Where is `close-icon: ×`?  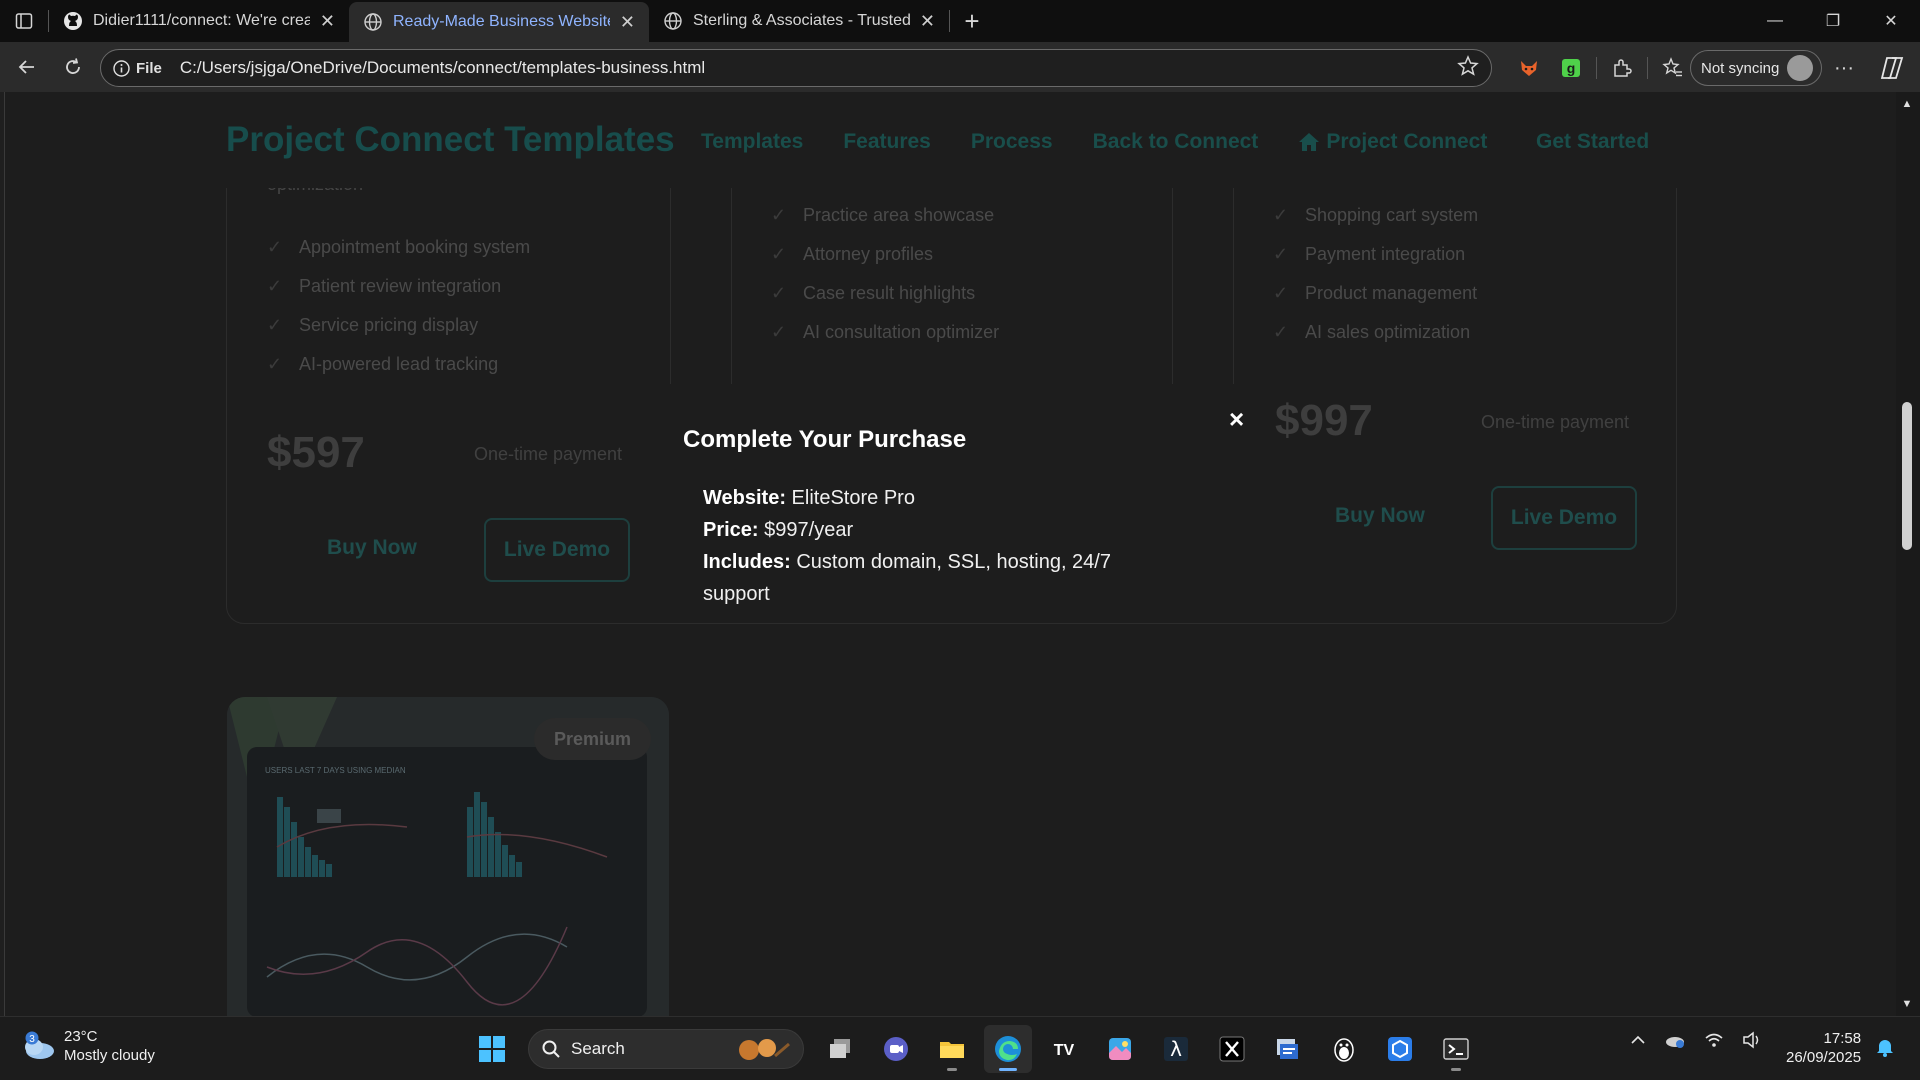 close-icon: × is located at coordinates (1236, 419).